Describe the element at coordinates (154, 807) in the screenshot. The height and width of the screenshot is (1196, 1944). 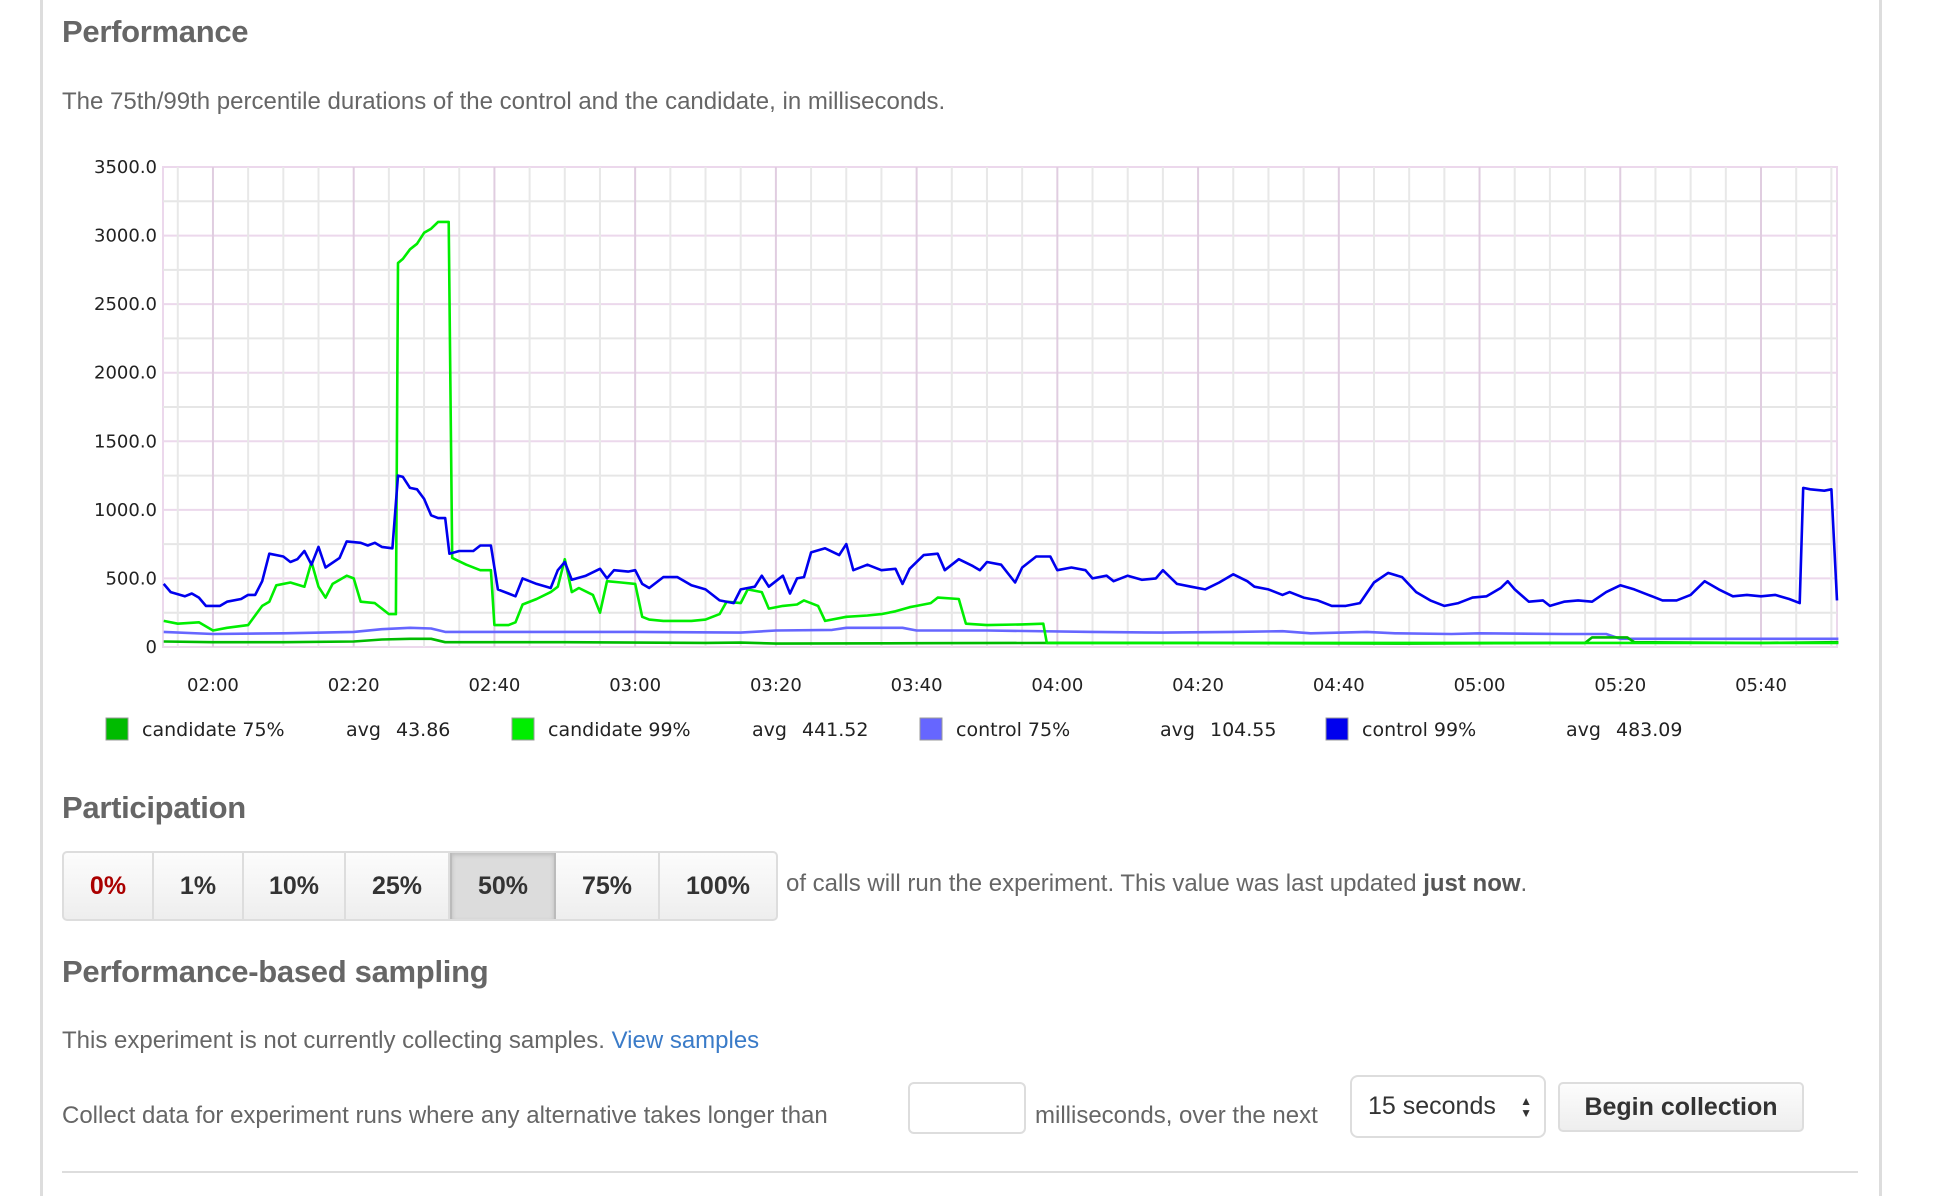
I see `participation-heading: Participation` at that location.